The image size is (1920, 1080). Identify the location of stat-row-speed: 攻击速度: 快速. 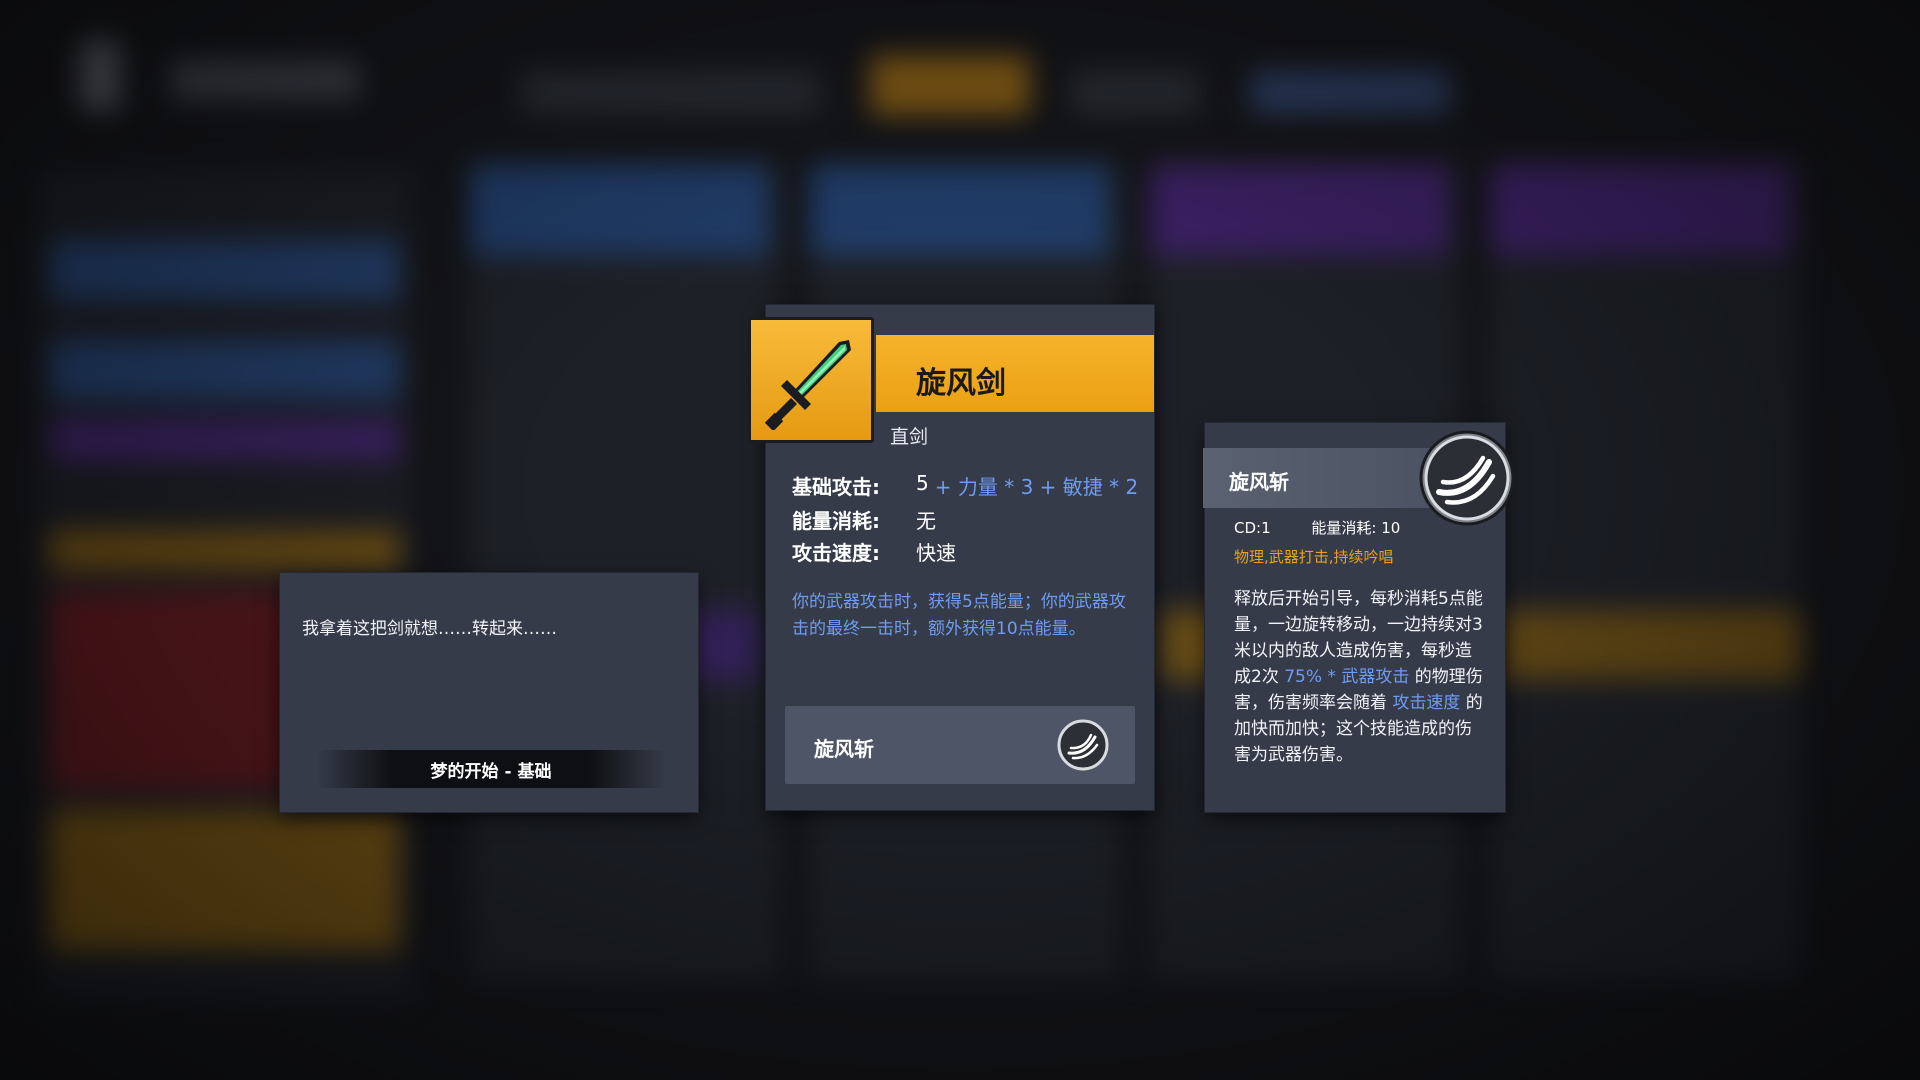
(874, 551).